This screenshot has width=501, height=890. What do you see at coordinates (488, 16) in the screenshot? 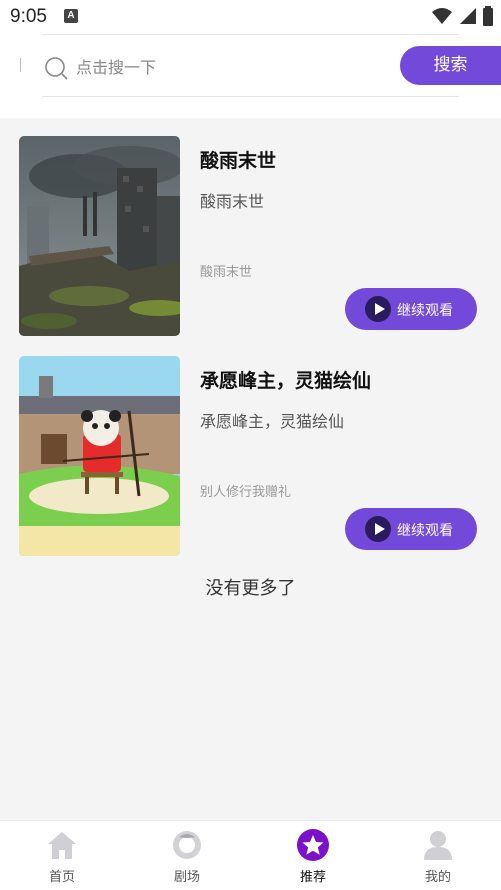
I see `battery-icon` at bounding box center [488, 16].